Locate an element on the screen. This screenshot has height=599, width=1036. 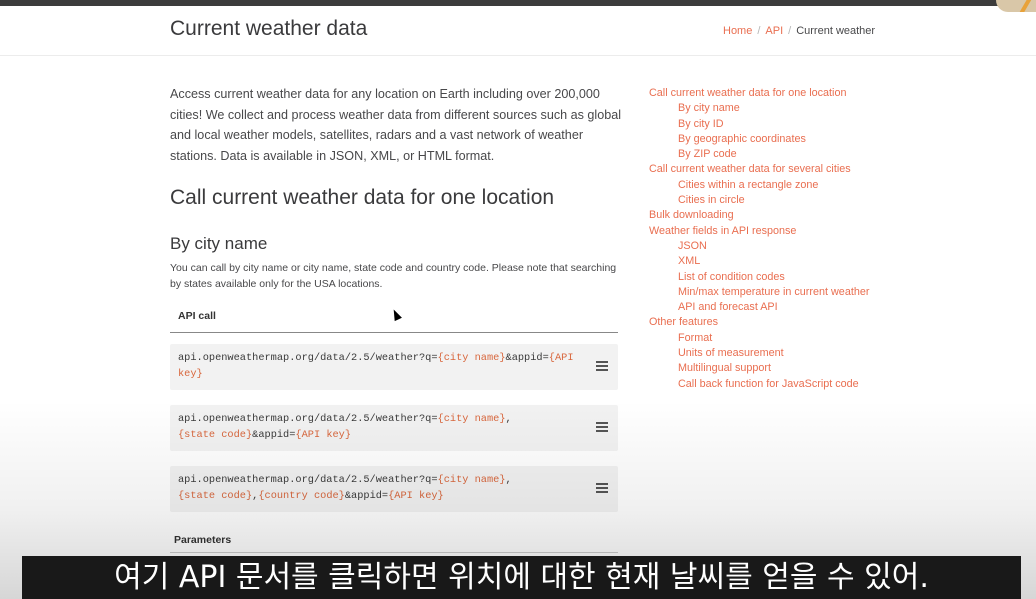
toc-link: Call back function for JavaScript code is located at coordinates (799, 384).